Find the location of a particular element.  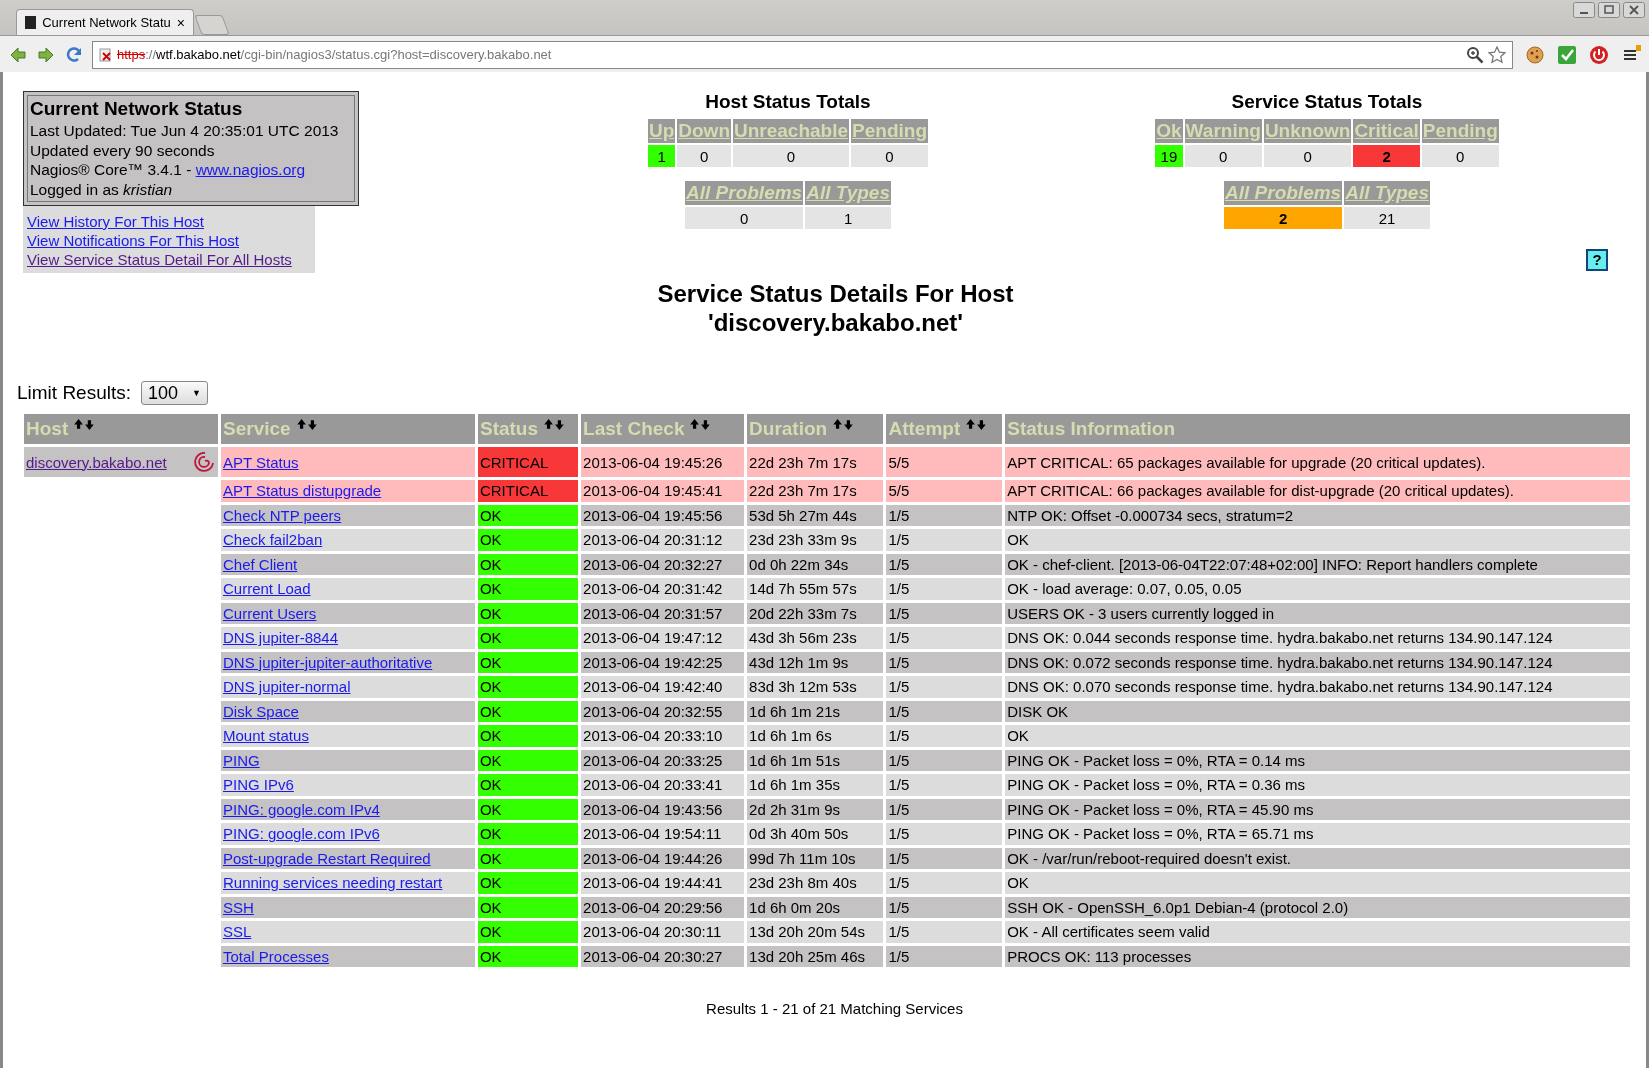

service-link: Running services needing restart is located at coordinates (333, 883).